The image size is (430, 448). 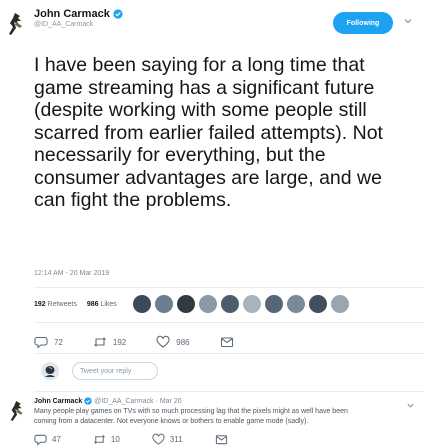 I want to click on tweet-timestamp: 12:14 AM - 20 Mar 2019, so click(x=71, y=273).